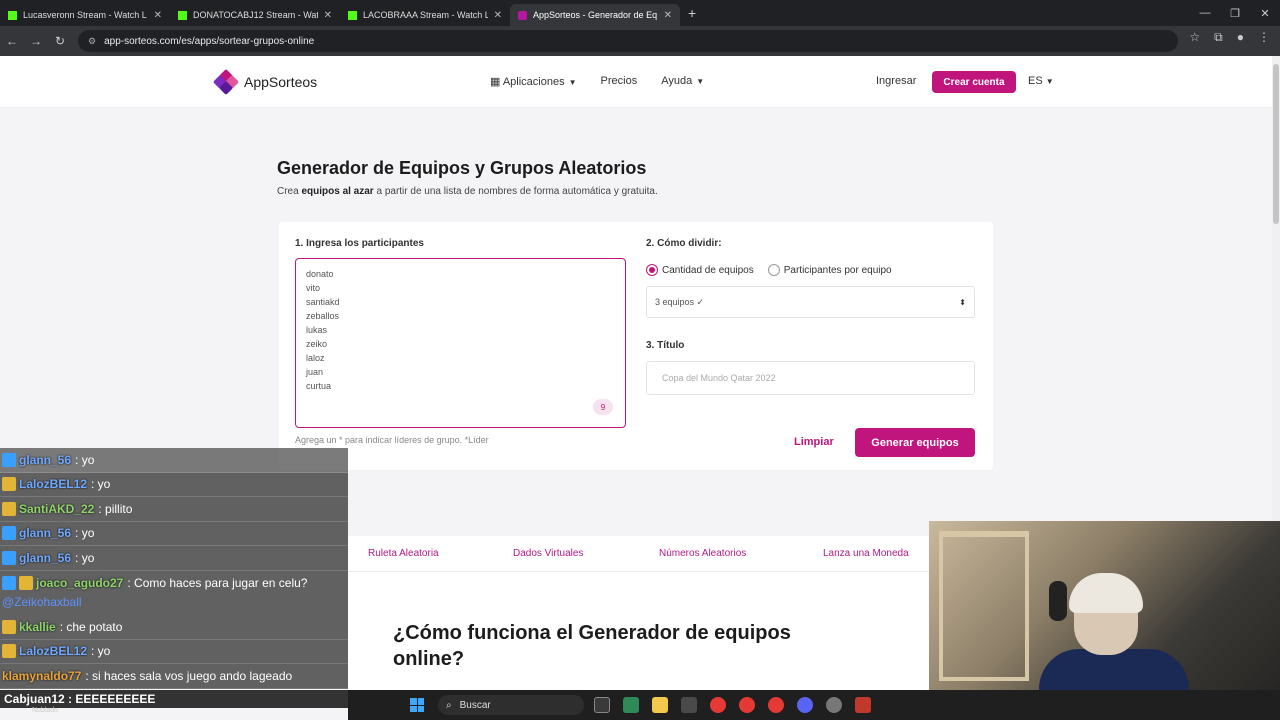  I want to click on page-title: Generador de Equipos y Grupos Aleatorios, so click(462, 168).